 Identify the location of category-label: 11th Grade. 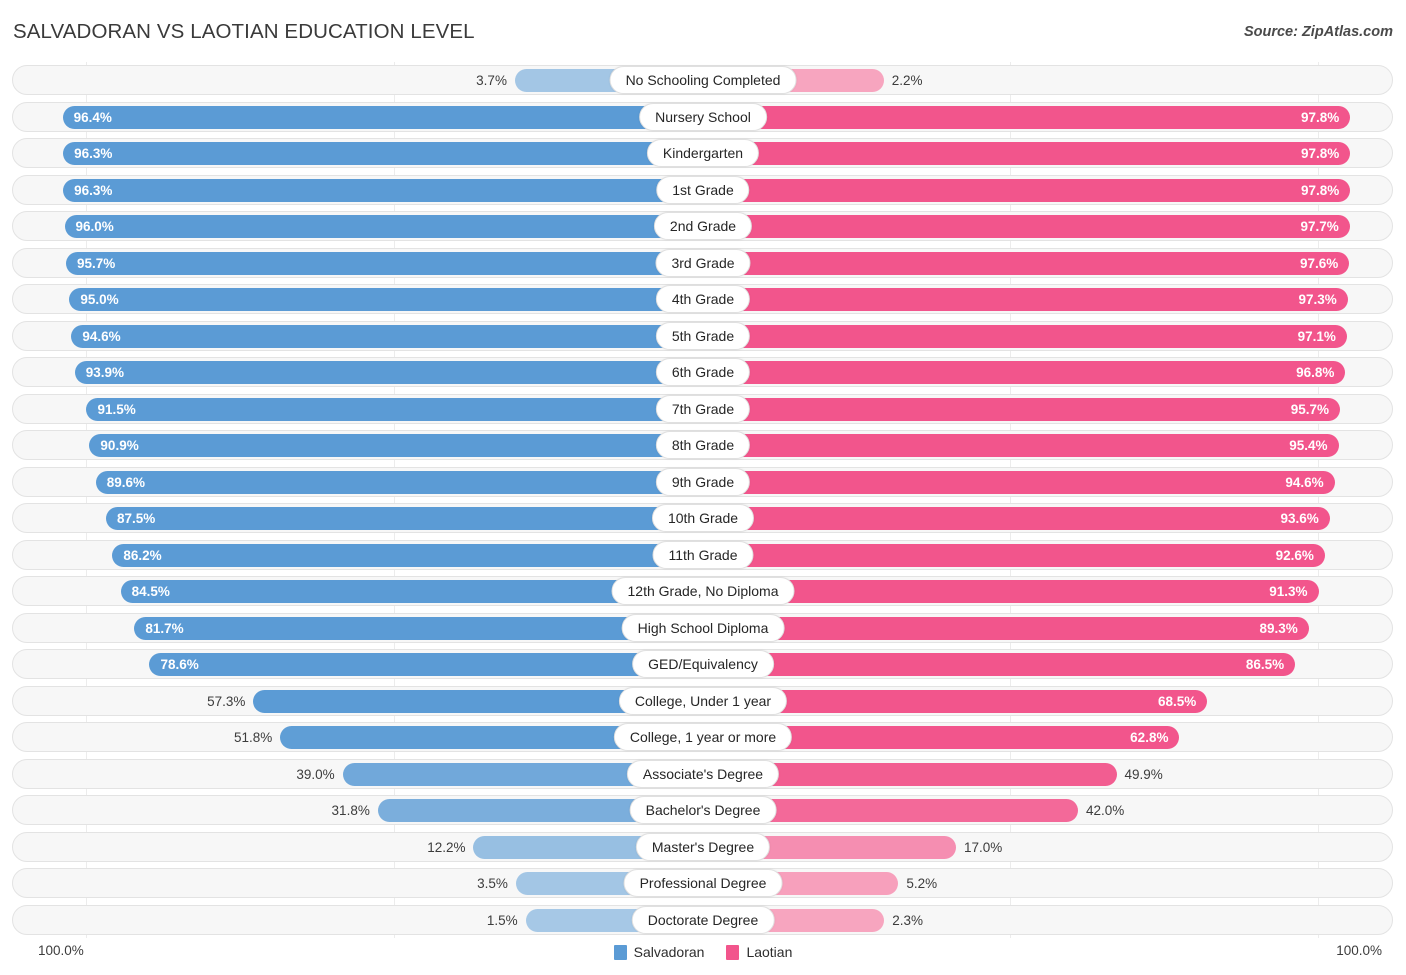
(703, 554).